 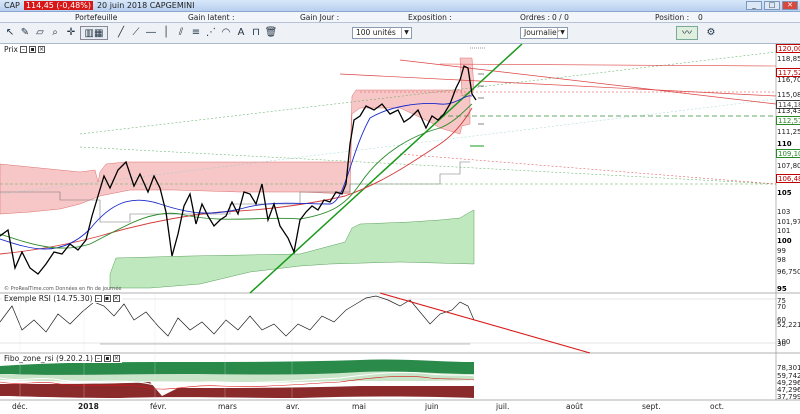 I want to click on fibo-zone-panel, so click(x=237, y=378).